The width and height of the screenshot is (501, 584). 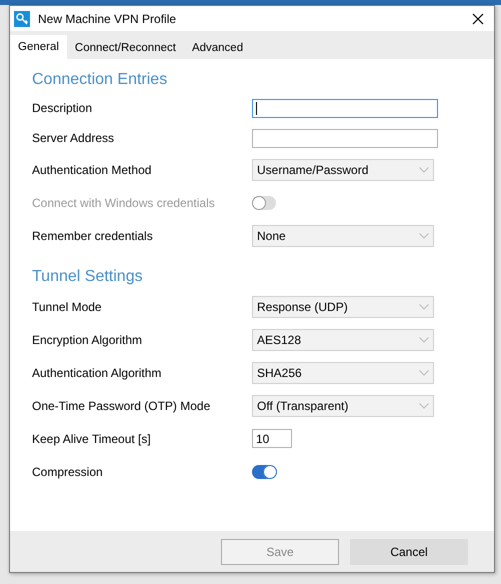 What do you see at coordinates (88, 339) in the screenshot?
I see `field-label: Encryption Algorithm` at bounding box center [88, 339].